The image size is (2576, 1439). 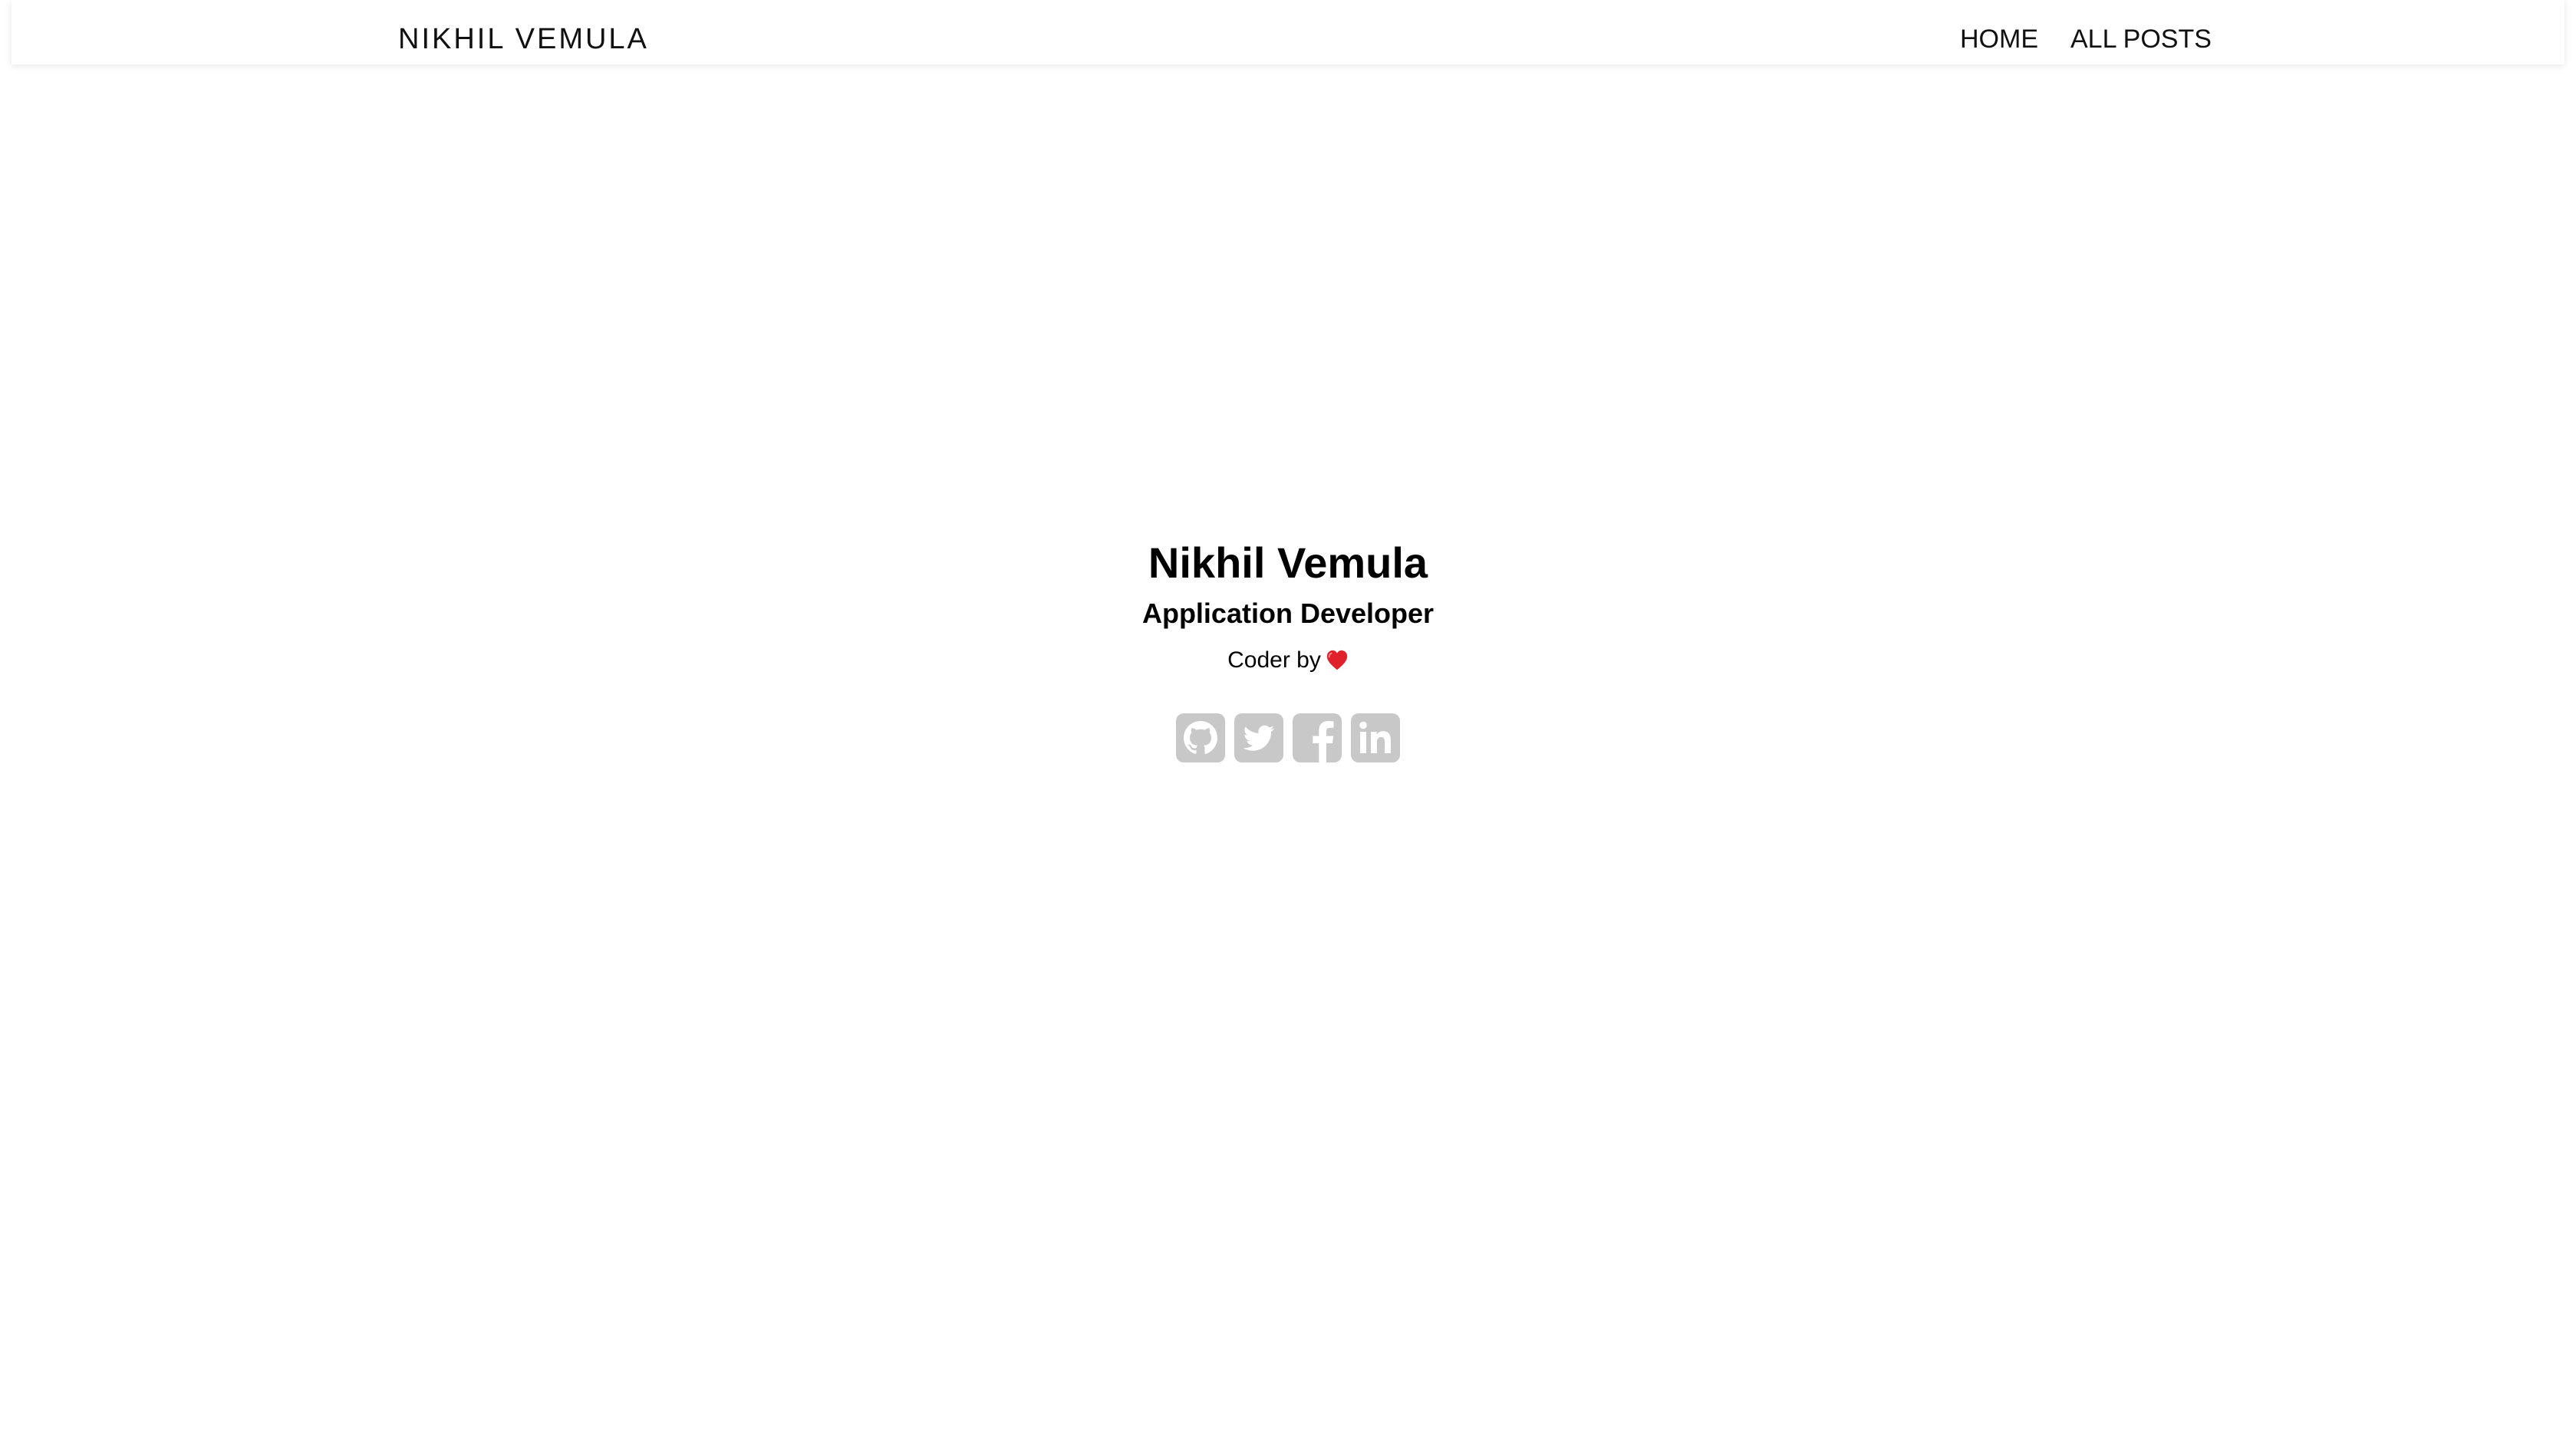 I want to click on navbar: NIKHIL VEMULA HOME ALL POSTS, so click(x=1288, y=32).